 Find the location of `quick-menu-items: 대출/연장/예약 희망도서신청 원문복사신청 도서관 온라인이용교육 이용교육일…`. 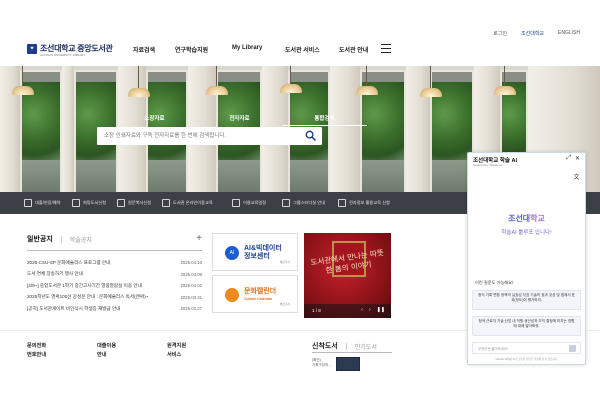

quick-menu-items: 대출/연장/예약 희망도서신청 원문복사신청 도서관 온라인이용교육 이용교육일… is located at coordinates (213, 203).